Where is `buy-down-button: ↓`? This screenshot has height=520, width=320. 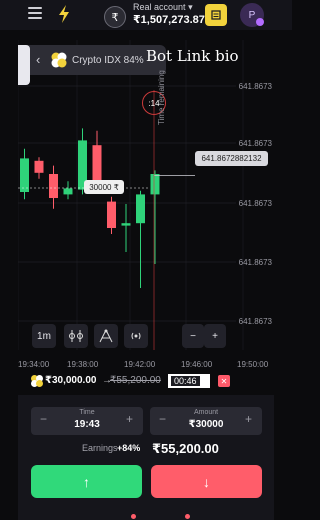
buy-down-button: ↓ is located at coordinates (206, 481).